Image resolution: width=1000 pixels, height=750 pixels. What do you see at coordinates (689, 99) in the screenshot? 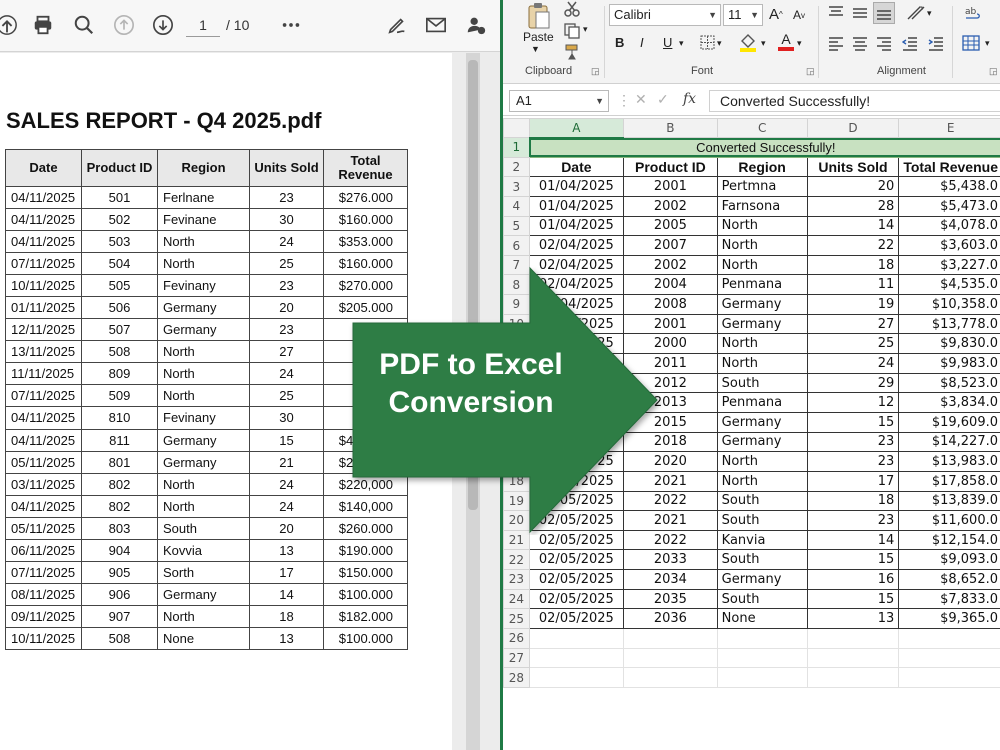
I see `insert-function-icon: fx` at bounding box center [689, 99].